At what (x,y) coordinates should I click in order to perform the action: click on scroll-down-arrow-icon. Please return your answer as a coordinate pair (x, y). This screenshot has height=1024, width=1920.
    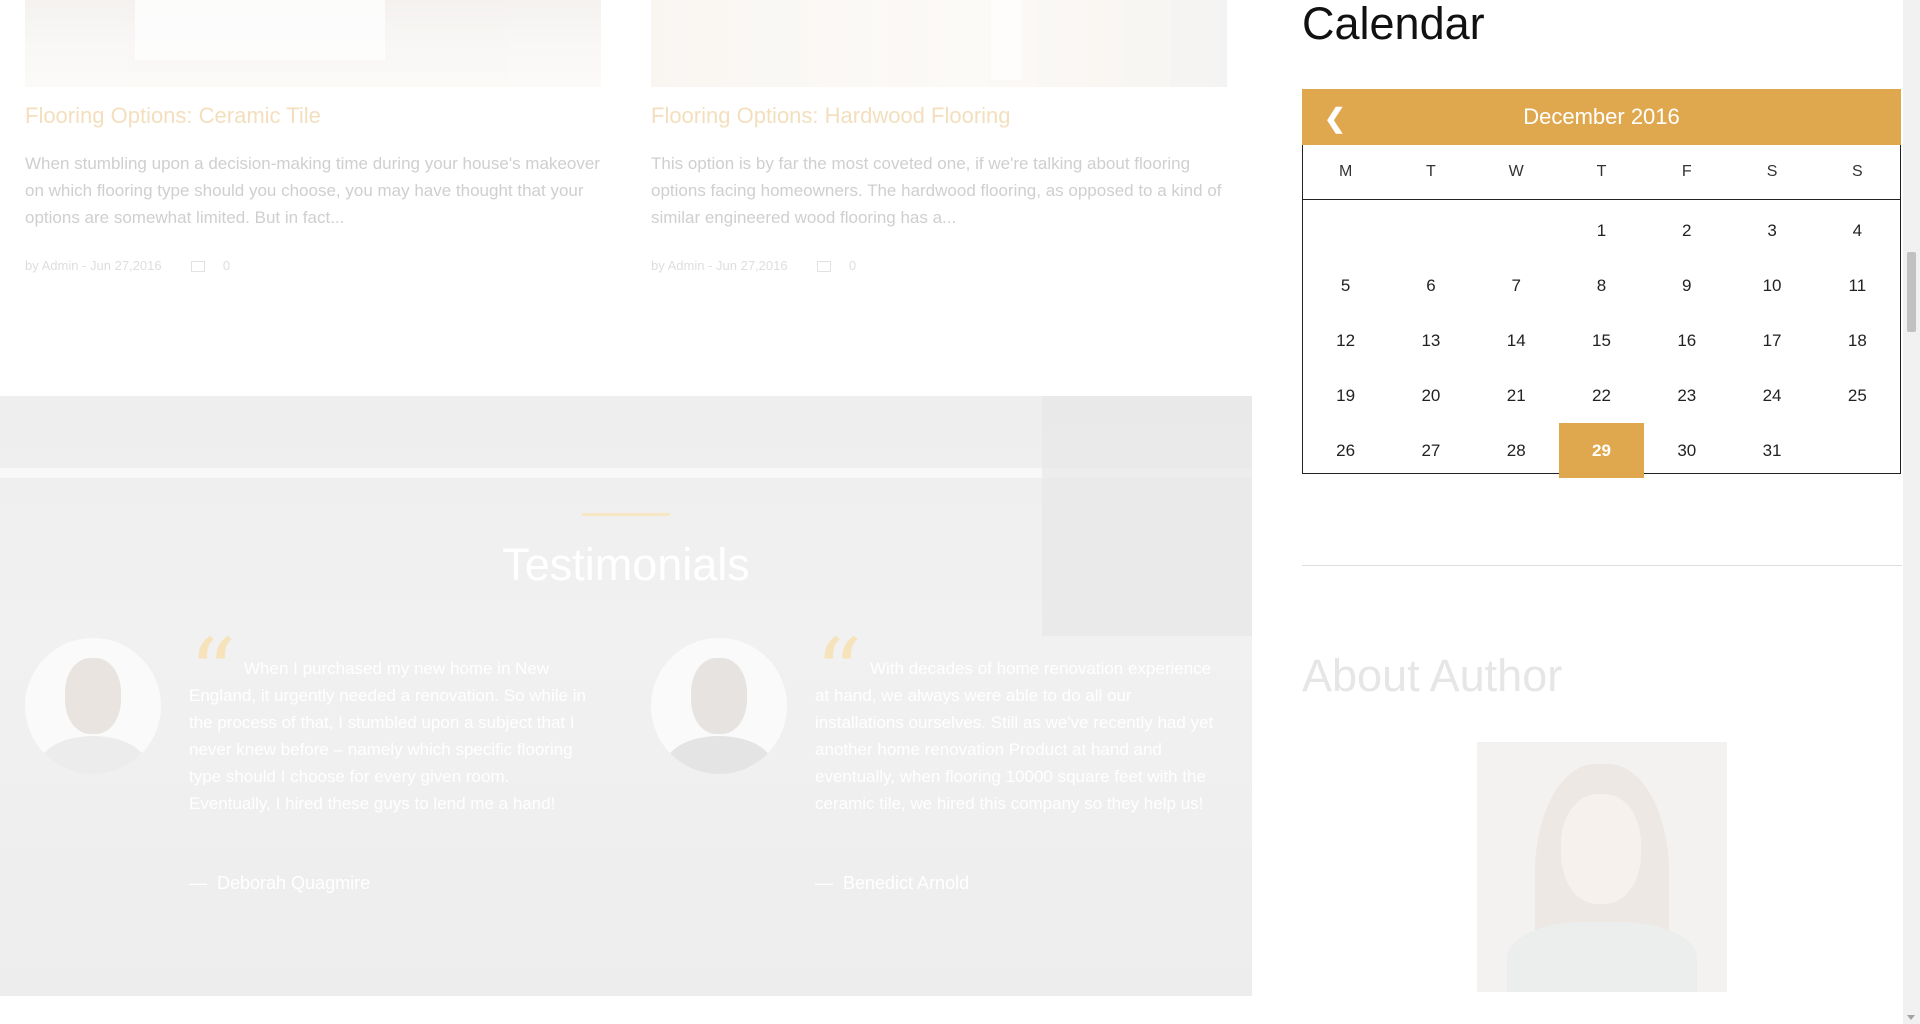
    Looking at the image, I should click on (1911, 1017).